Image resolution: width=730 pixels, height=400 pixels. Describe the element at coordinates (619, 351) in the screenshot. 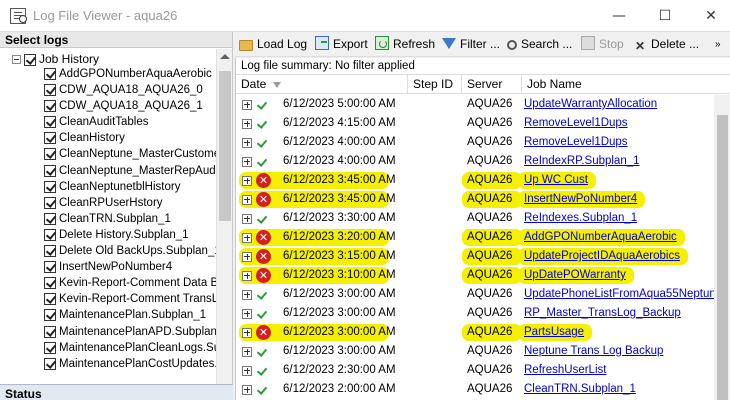

I see `cell-job-name-link: Neptune Trans Log Backup` at that location.